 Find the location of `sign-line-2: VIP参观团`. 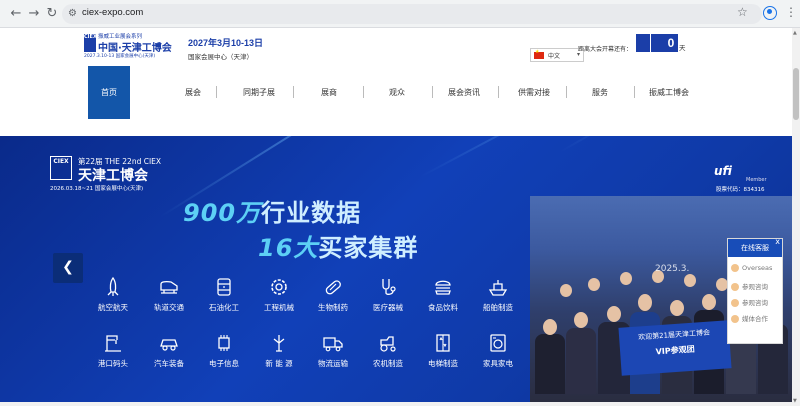

sign-line-2: VIP参观团 is located at coordinates (675, 350).